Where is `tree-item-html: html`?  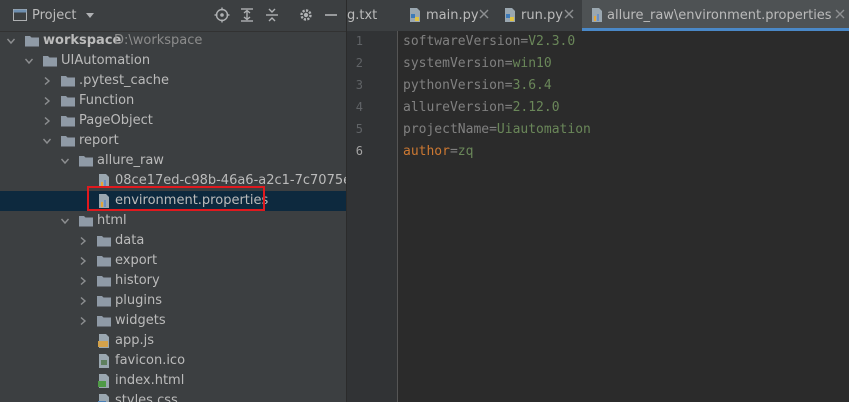
tree-item-html: html is located at coordinates (173, 221).